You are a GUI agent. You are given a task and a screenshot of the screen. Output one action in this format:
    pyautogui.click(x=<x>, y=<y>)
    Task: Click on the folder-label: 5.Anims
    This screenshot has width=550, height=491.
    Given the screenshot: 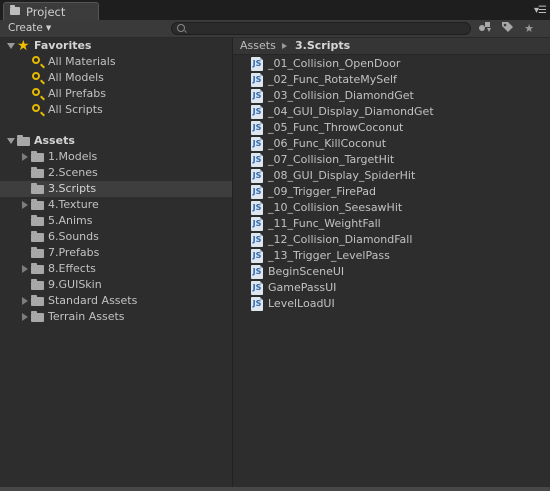 What is the action you would take?
    pyautogui.click(x=70, y=220)
    